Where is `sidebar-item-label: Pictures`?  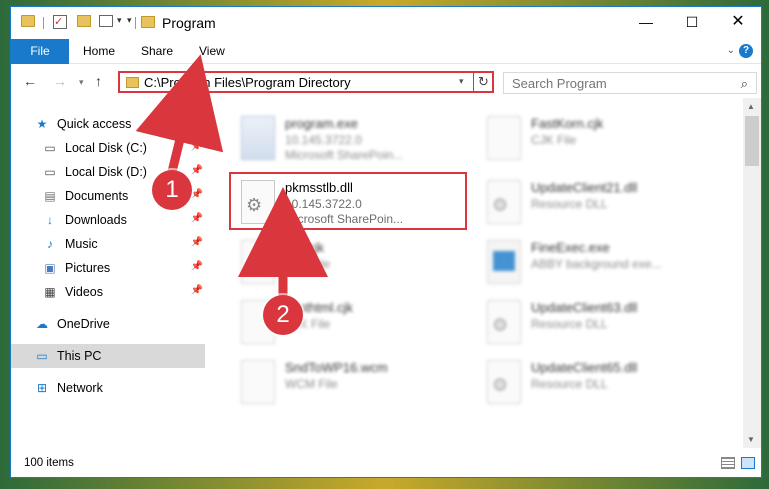
sidebar-item-label: Pictures is located at coordinates (88, 268).